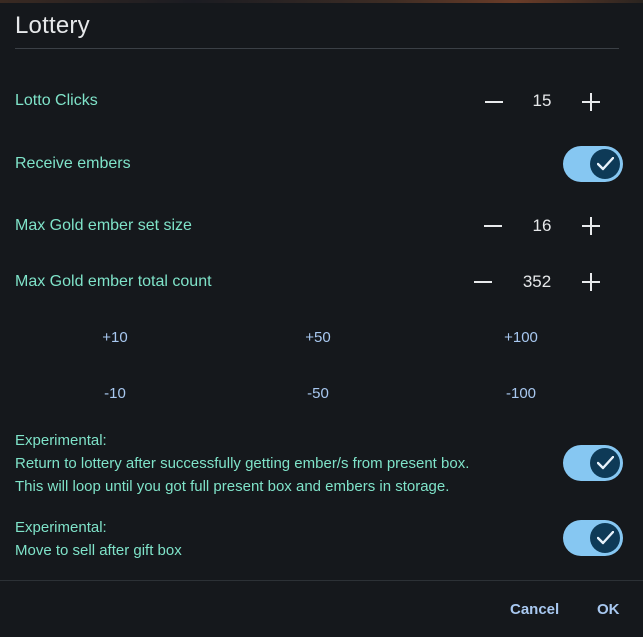  What do you see at coordinates (113, 281) in the screenshot?
I see `max-gold-total-count-label: Max Gold ember total count` at bounding box center [113, 281].